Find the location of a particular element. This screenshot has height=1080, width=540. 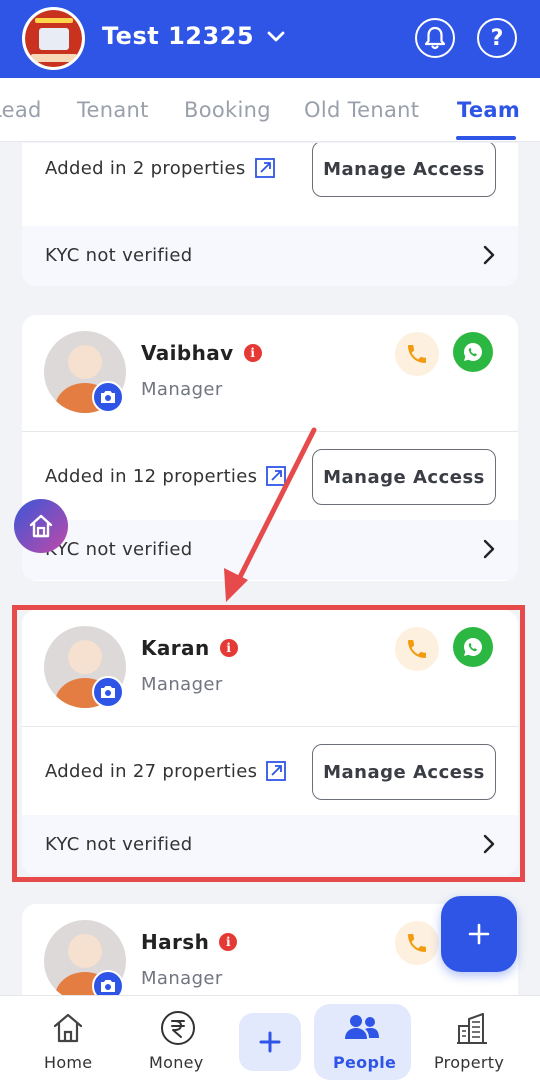

arrow-annotation is located at coordinates (270, 514).